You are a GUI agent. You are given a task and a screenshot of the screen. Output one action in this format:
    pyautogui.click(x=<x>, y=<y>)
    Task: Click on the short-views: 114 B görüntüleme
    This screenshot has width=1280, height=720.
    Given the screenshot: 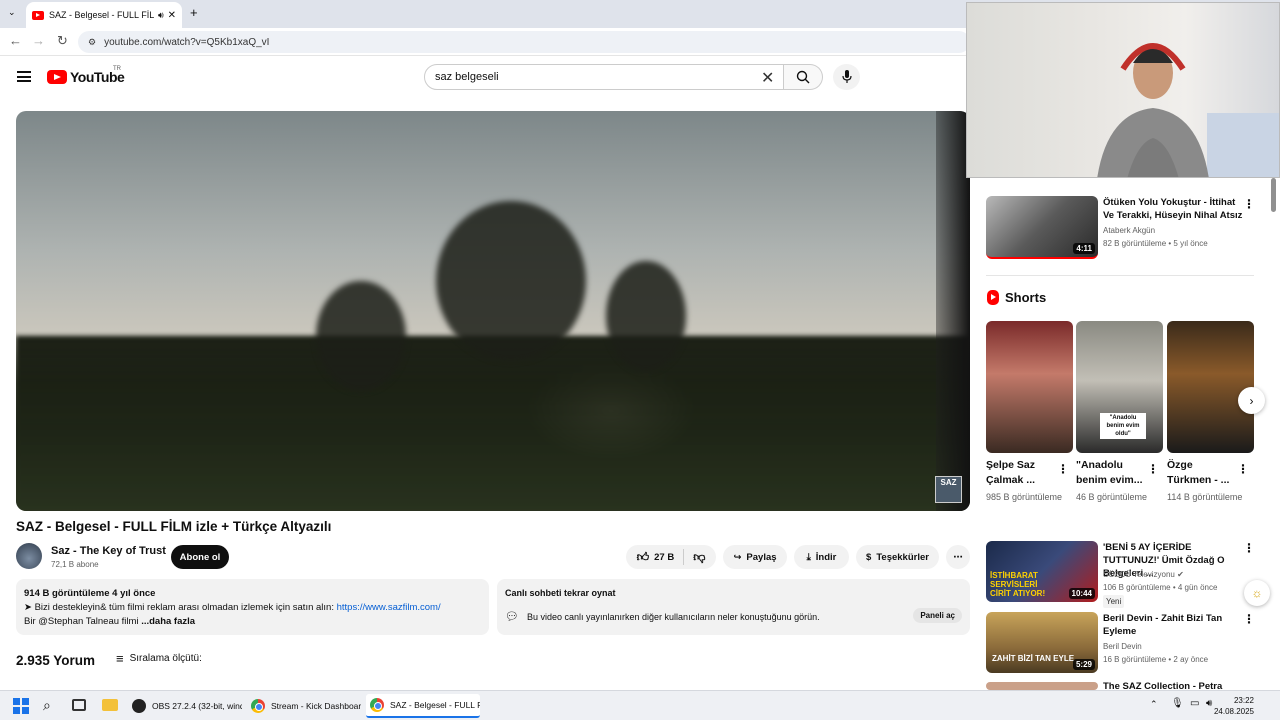 What is the action you would take?
    pyautogui.click(x=1205, y=497)
    